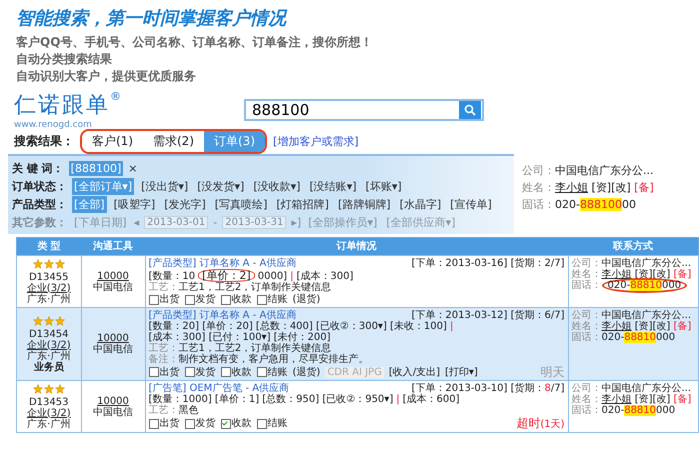  Describe the element at coordinates (135, 204) in the screenshot. I see `filter-option: [吸塑字]` at that location.